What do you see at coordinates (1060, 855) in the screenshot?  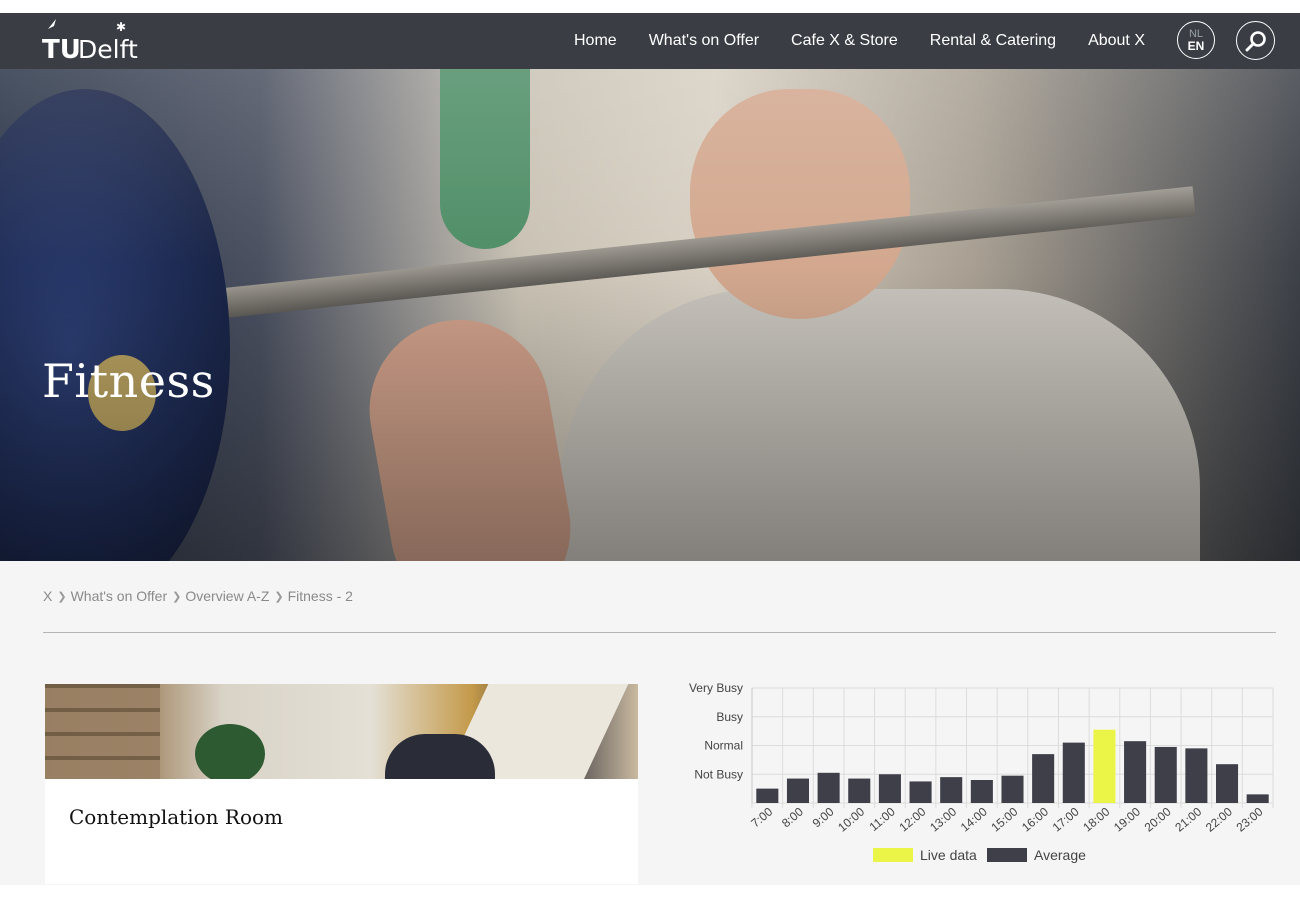 I see `legend-label: Average` at bounding box center [1060, 855].